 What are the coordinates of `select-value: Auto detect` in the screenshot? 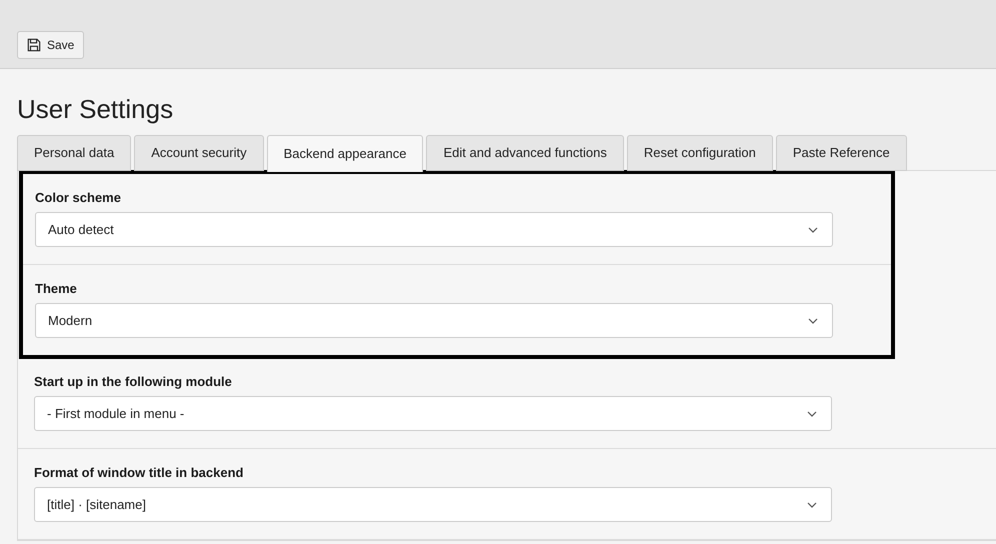 It's located at (81, 229).